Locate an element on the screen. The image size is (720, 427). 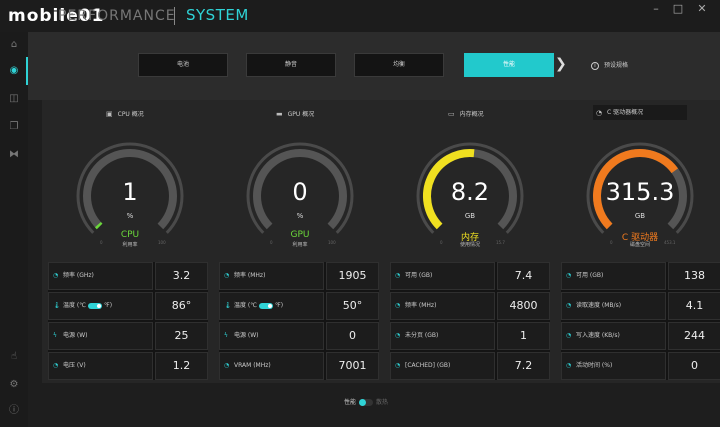
chevron-right-icon: ❯ is located at coordinates (561, 64).